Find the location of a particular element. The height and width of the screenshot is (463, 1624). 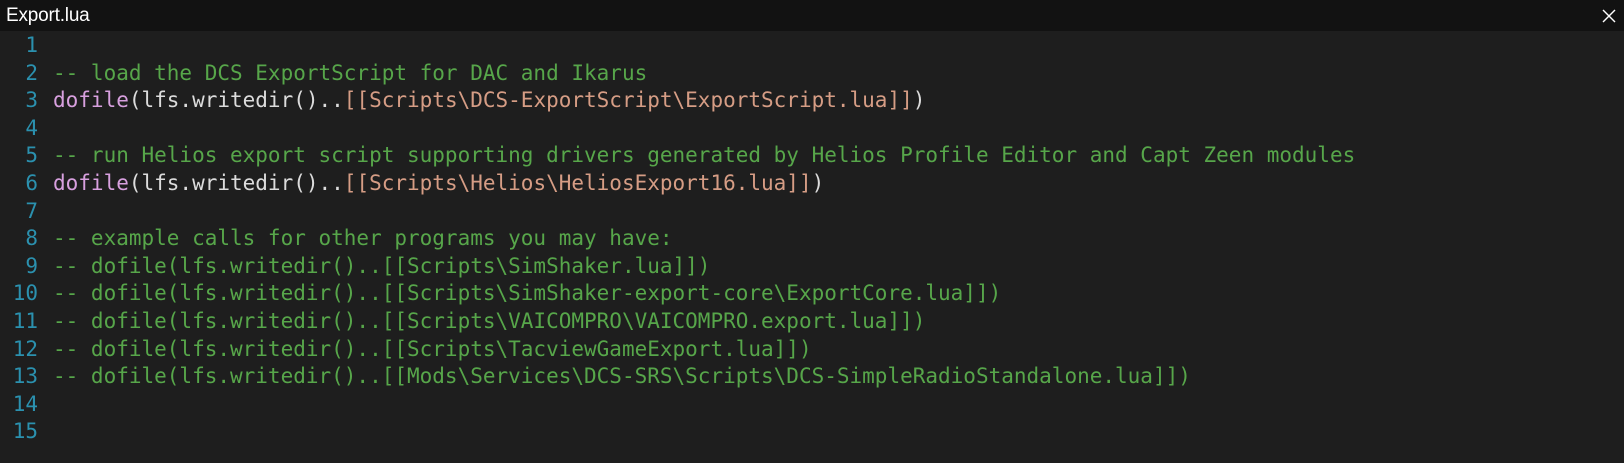

code-line: 14 is located at coordinates (812, 404).